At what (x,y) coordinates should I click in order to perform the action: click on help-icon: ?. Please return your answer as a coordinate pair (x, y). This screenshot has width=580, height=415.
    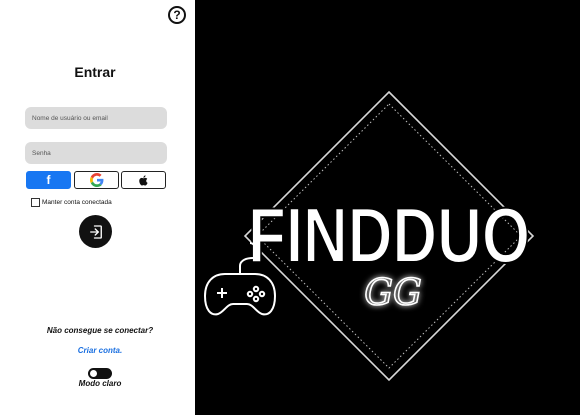
    Looking at the image, I should click on (177, 15).